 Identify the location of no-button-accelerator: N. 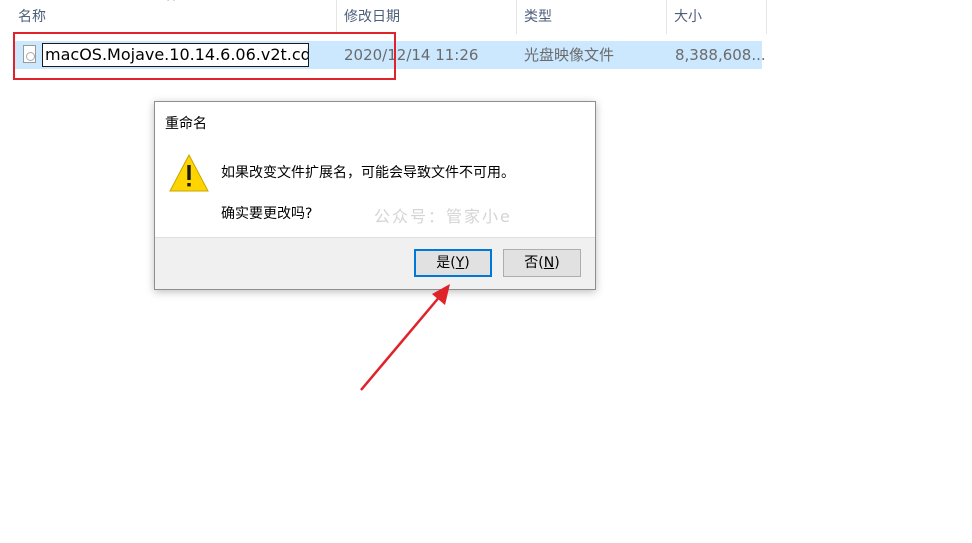
(549, 263).